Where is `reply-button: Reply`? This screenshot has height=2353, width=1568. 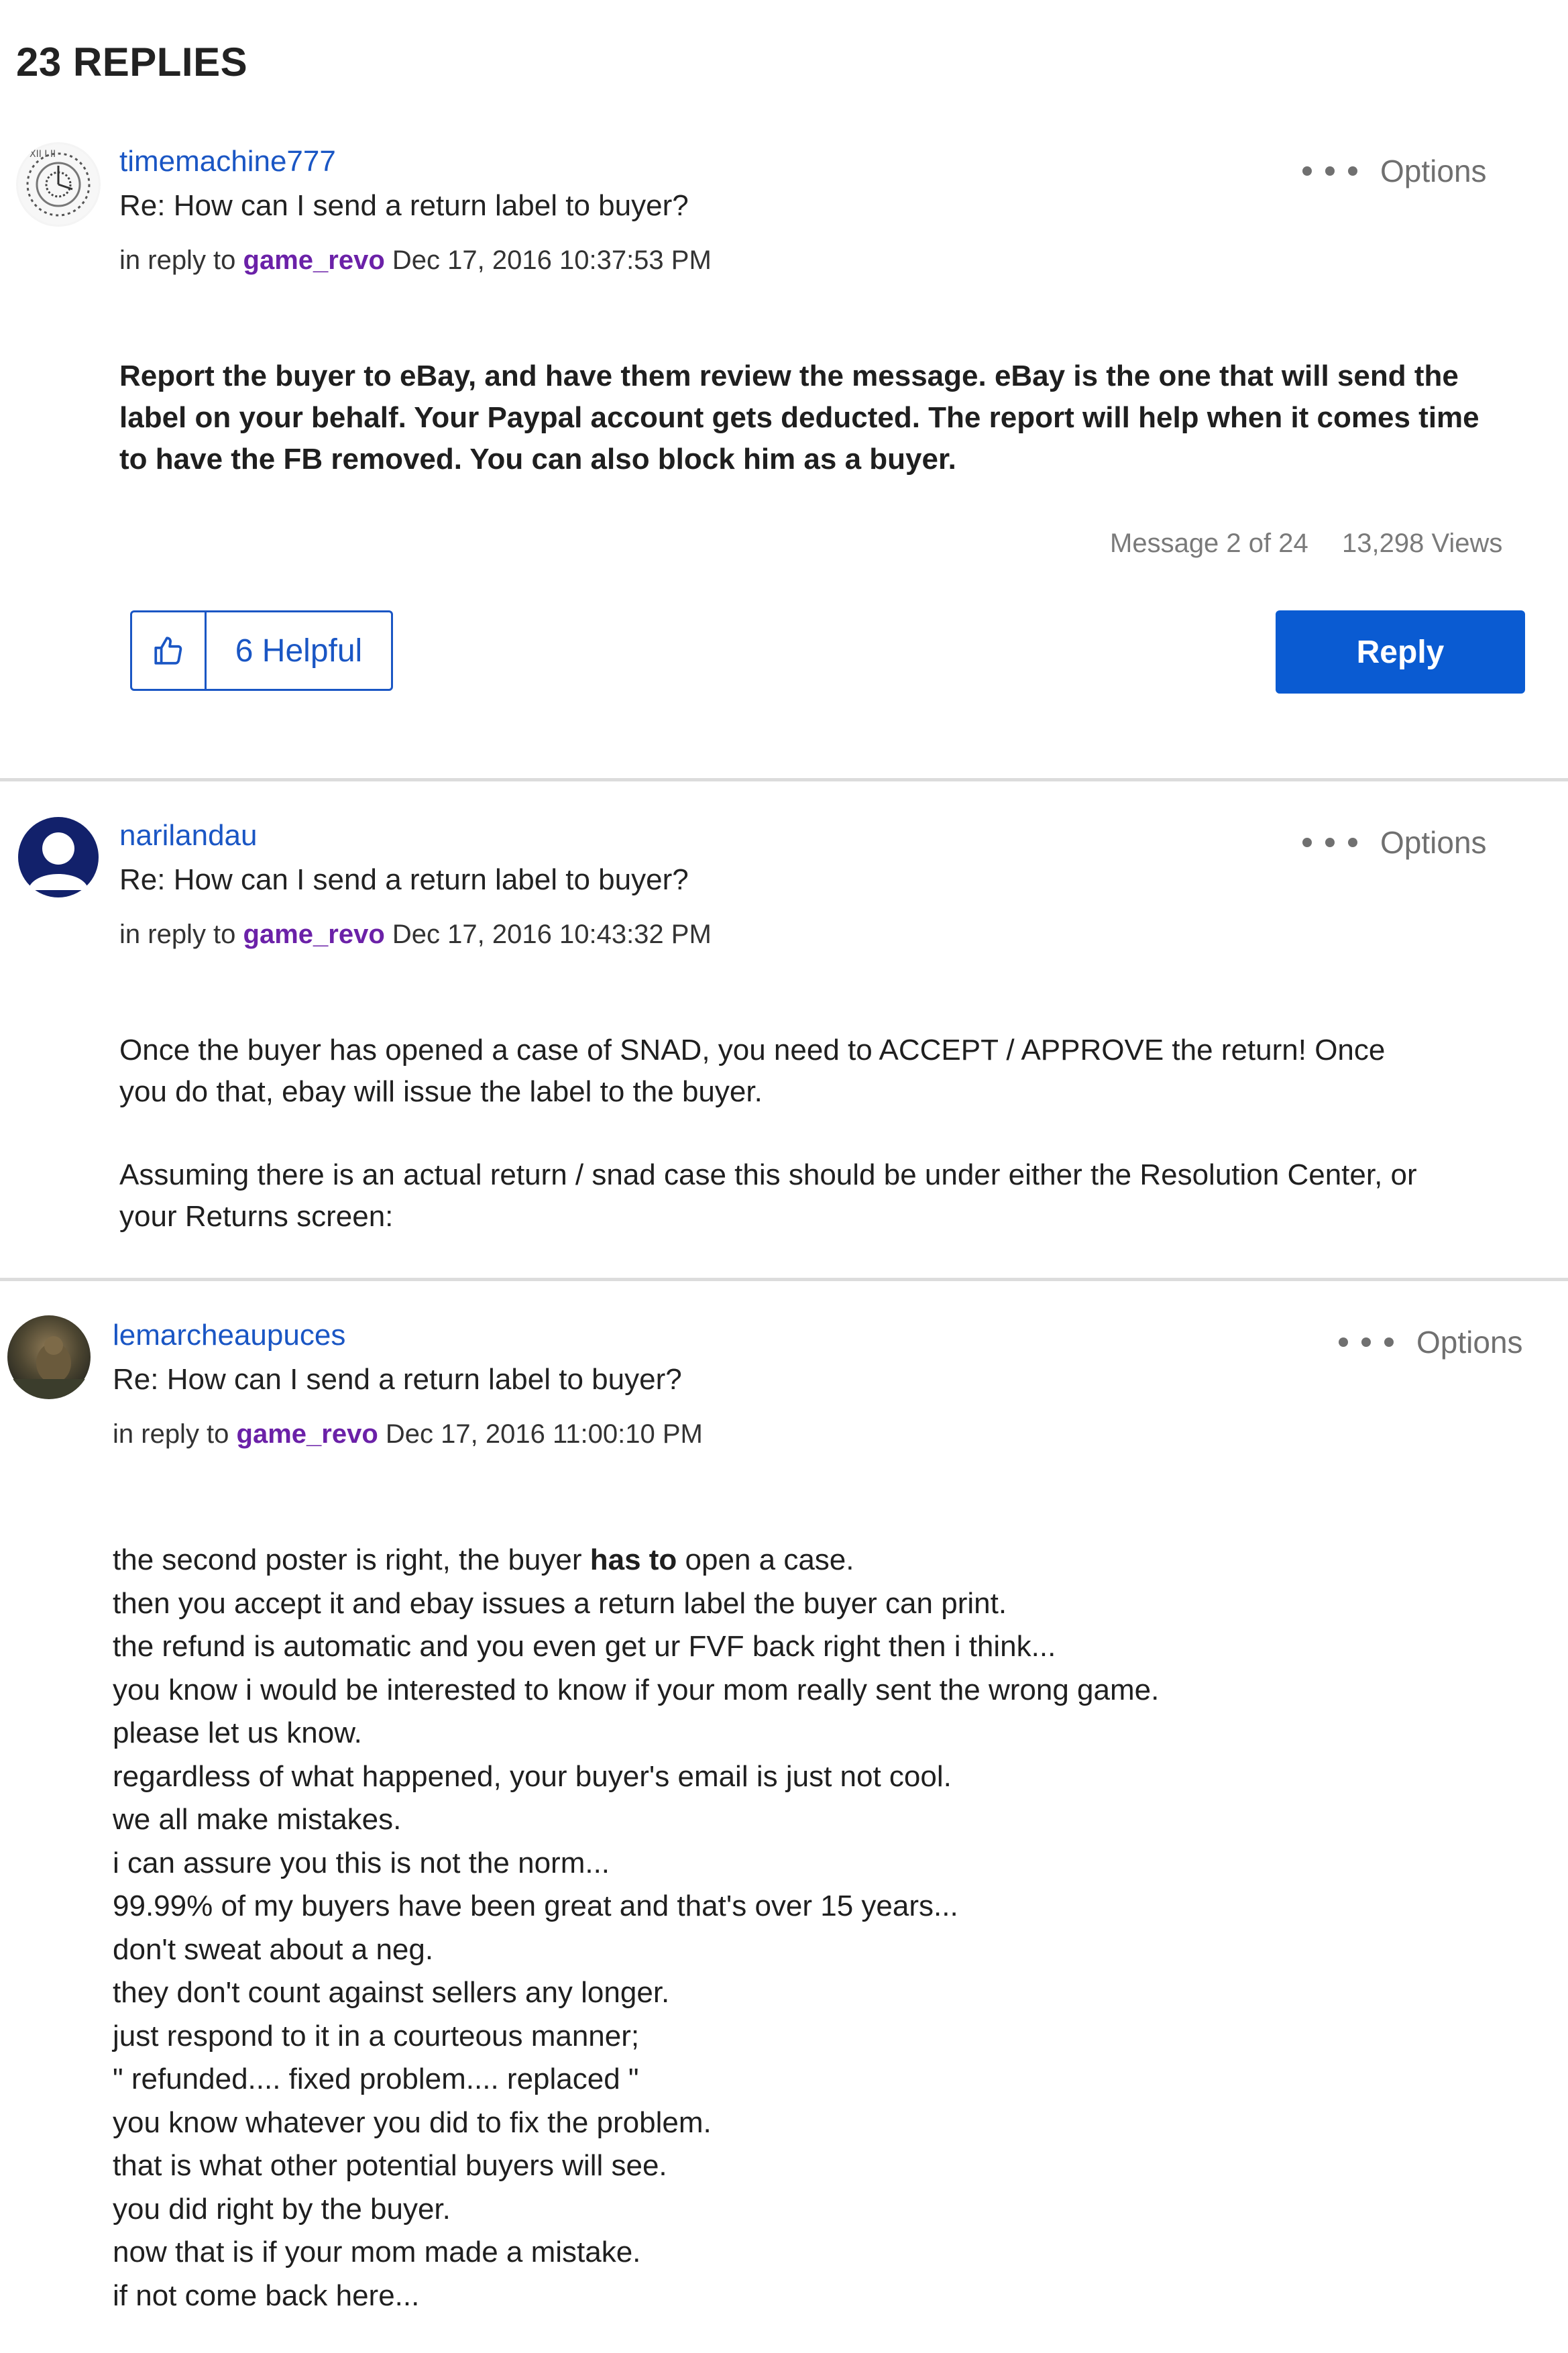 reply-button: Reply is located at coordinates (1400, 652).